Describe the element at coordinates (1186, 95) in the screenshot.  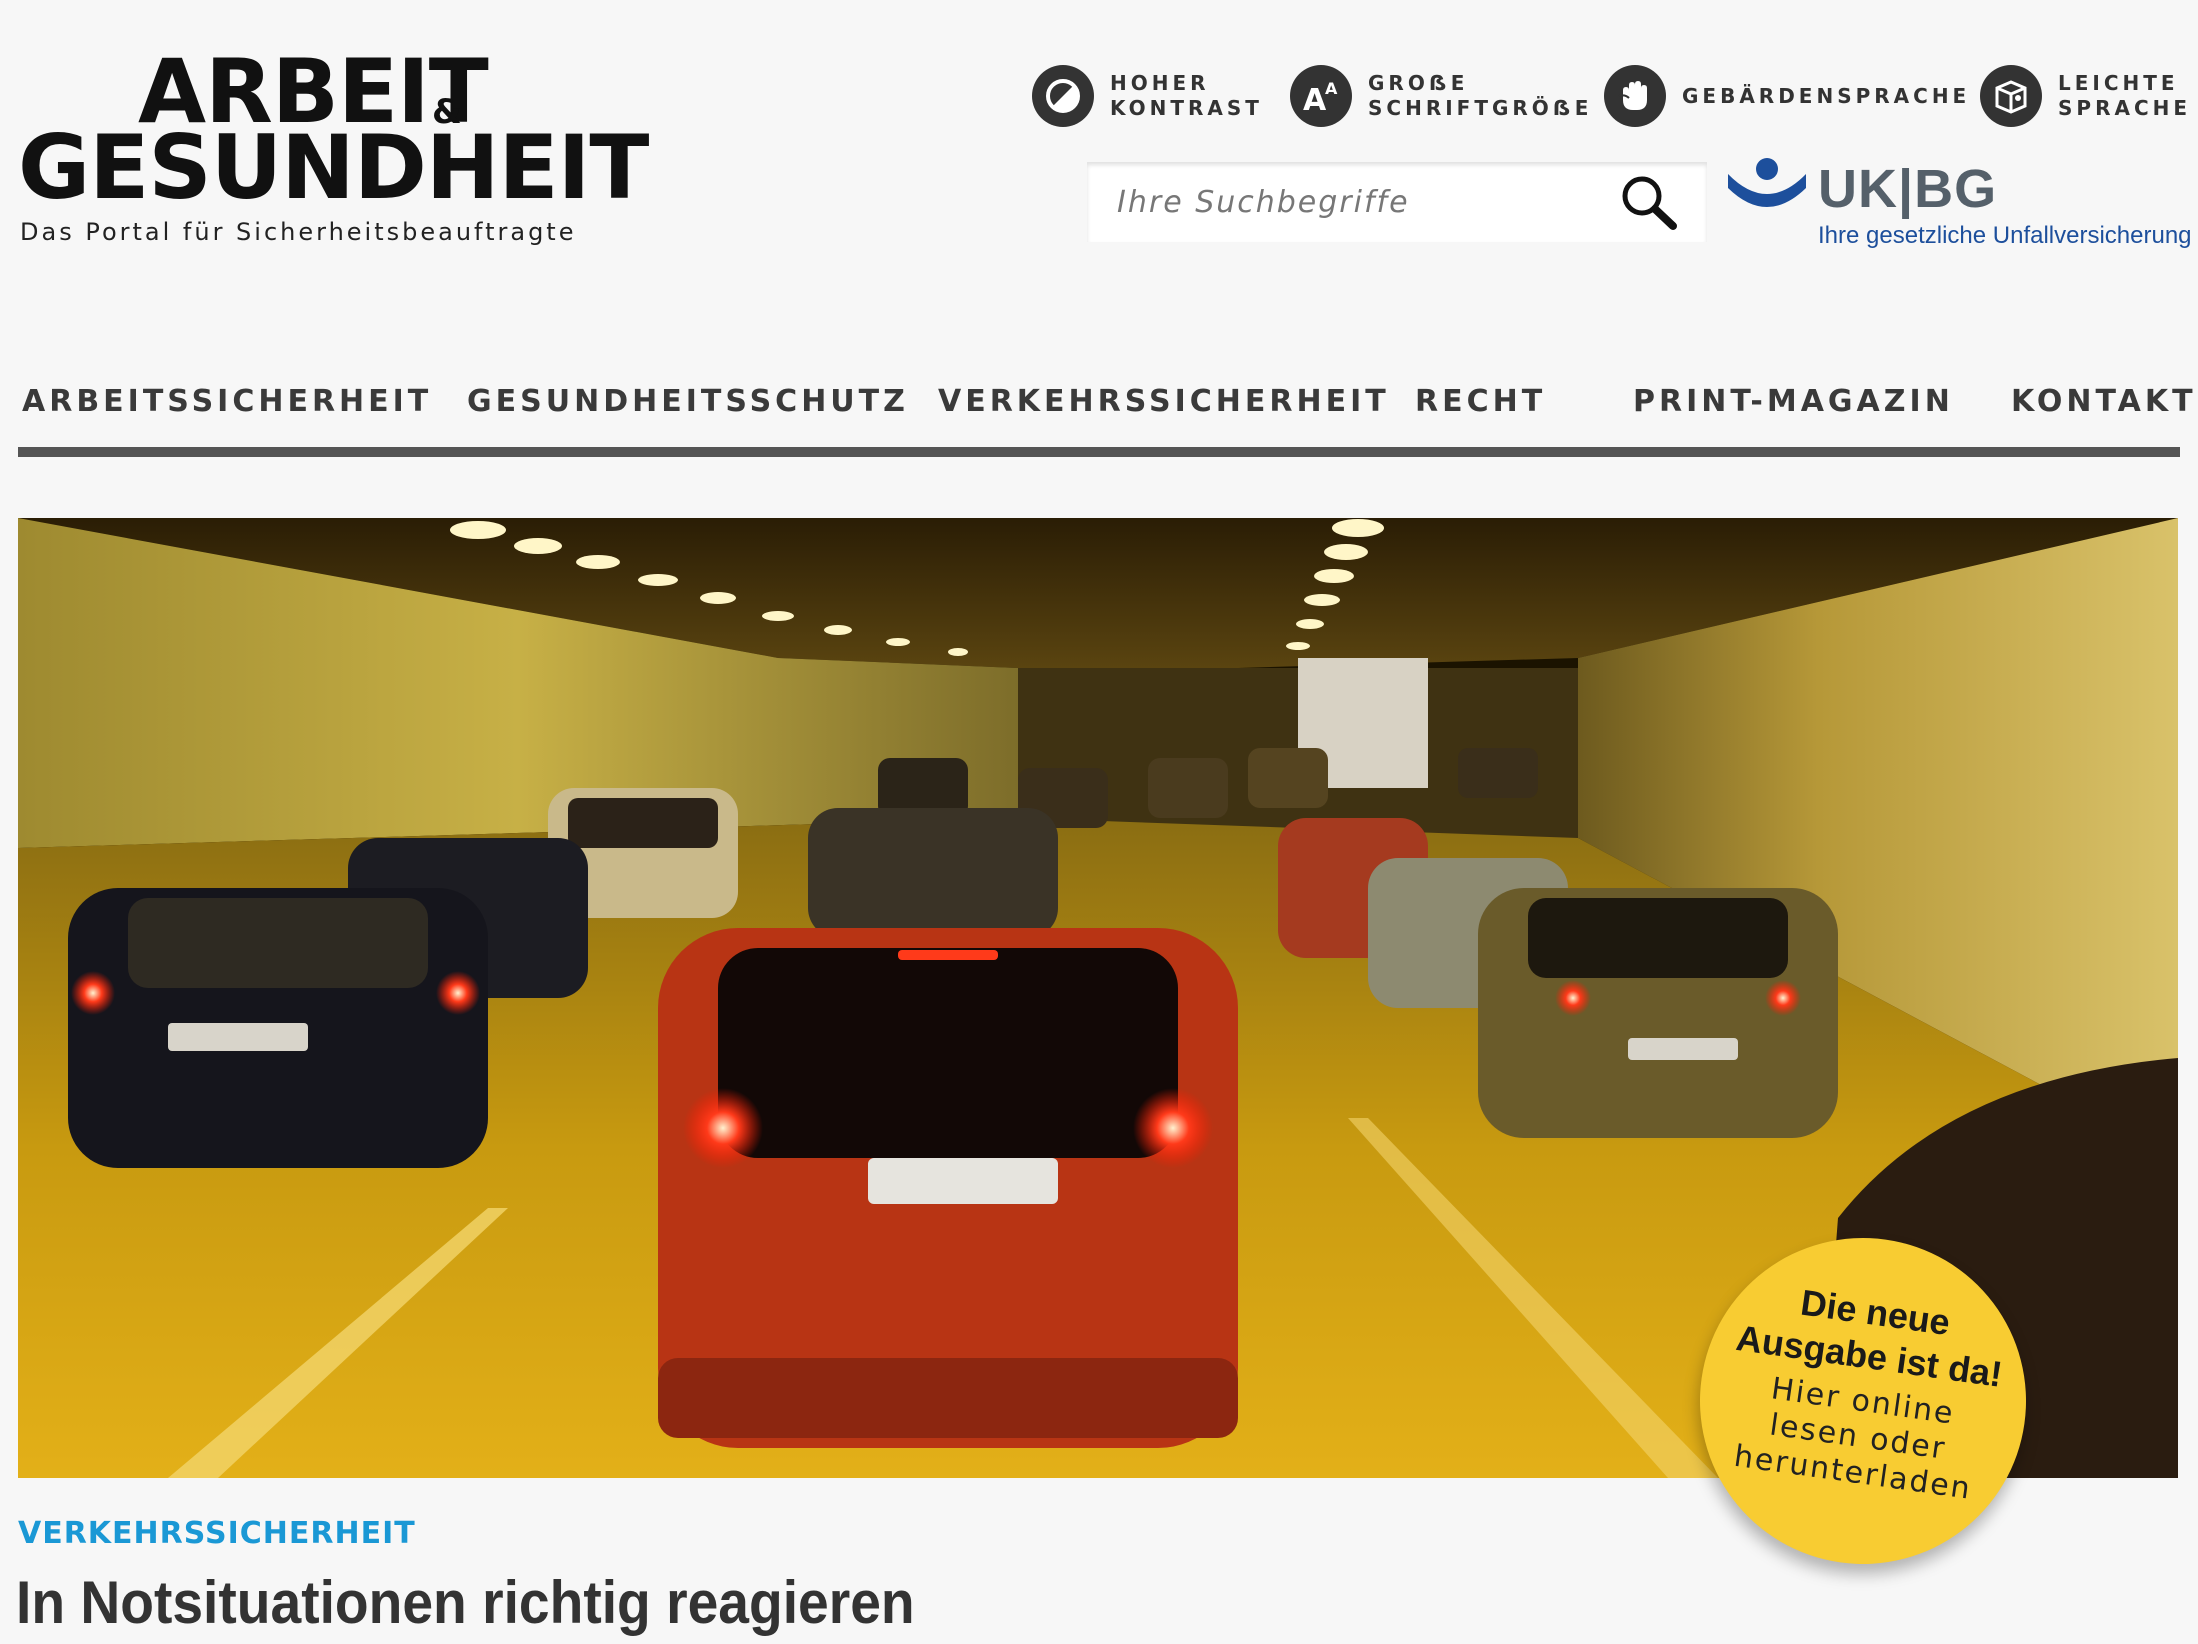
I see `high-contrast-label: HOHER KONTRAST` at that location.